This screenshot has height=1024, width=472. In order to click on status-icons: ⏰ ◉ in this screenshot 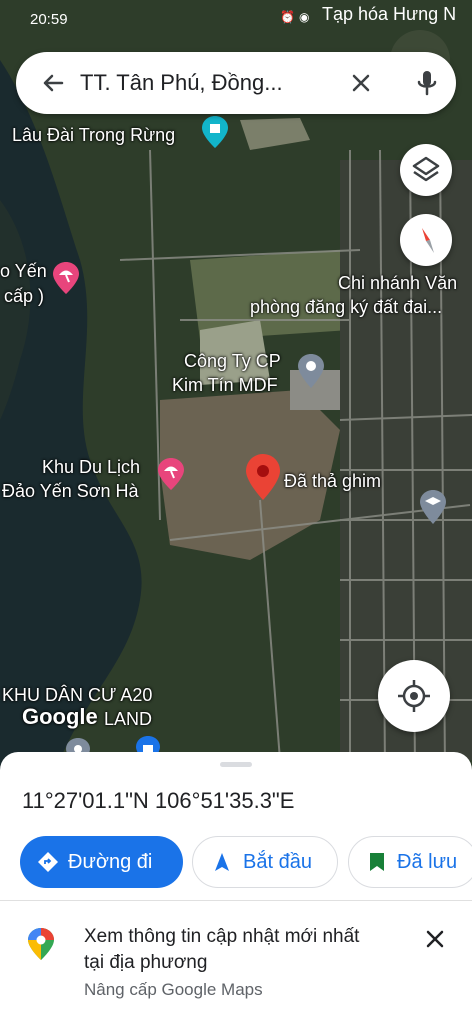, I will do `click(294, 17)`.